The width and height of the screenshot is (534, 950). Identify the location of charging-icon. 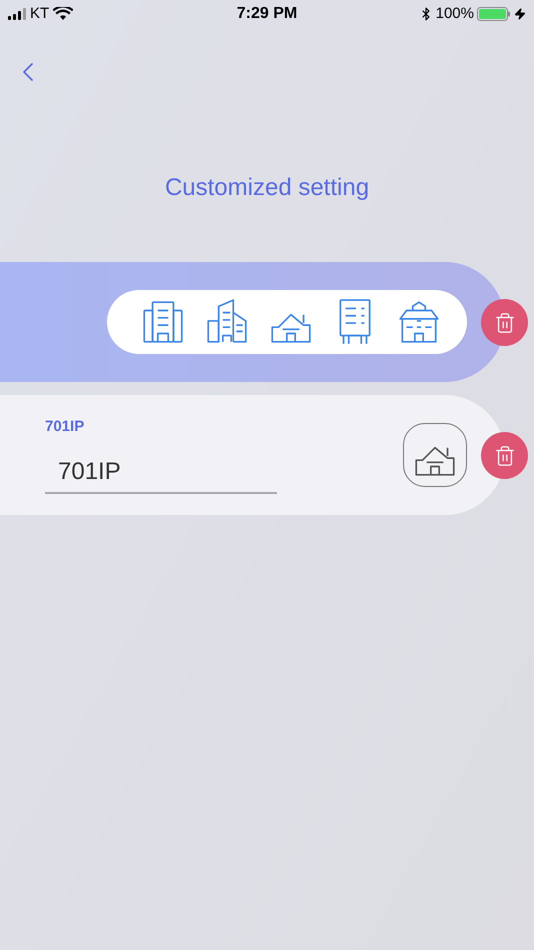
(520, 14).